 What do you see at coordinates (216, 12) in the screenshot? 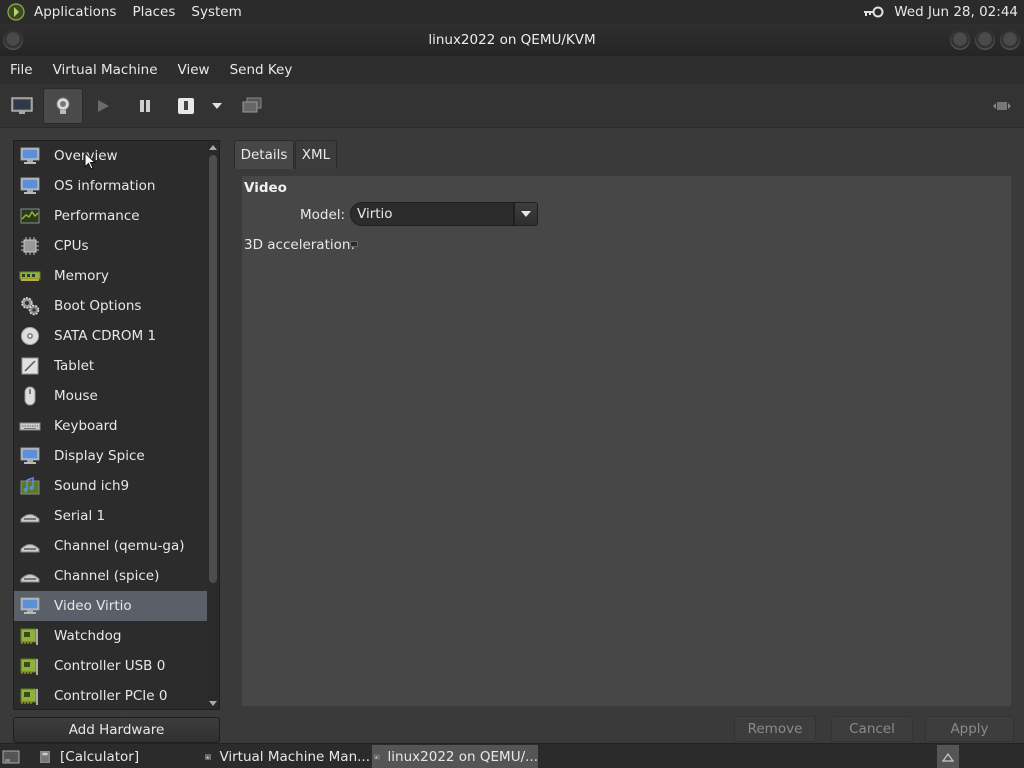
I see `system-menu: System` at bounding box center [216, 12].